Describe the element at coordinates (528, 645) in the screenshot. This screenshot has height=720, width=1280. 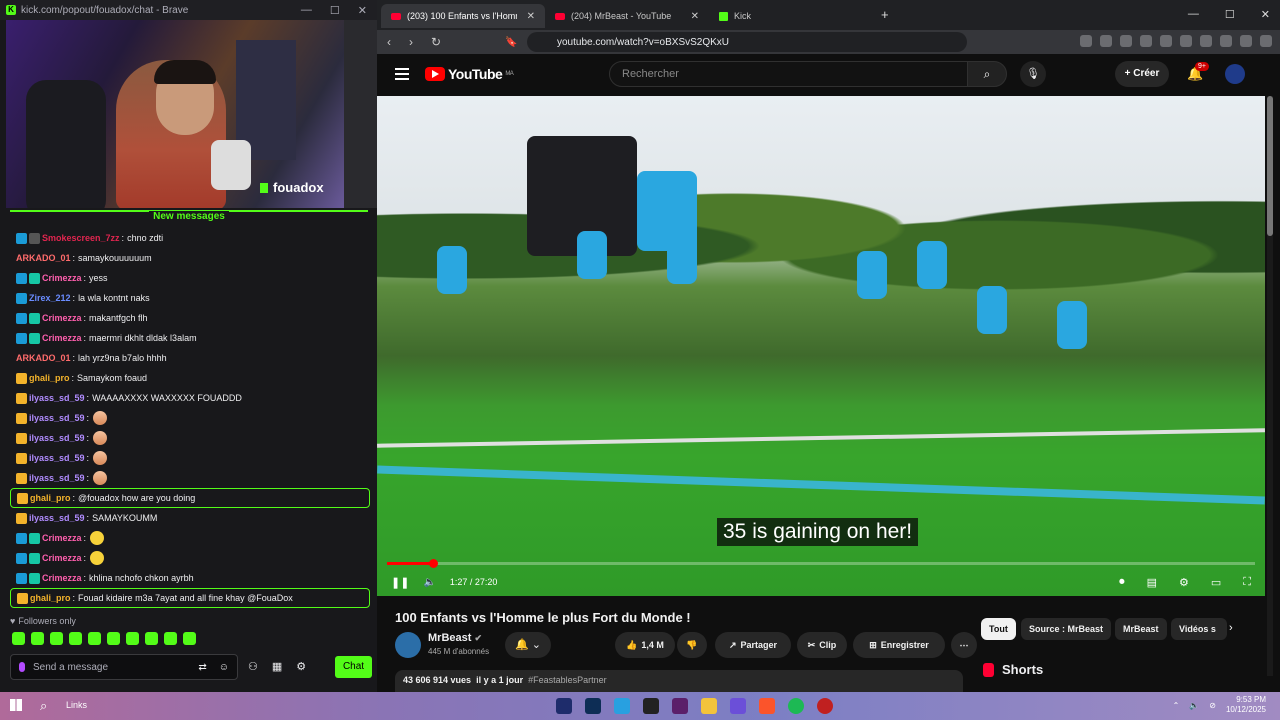
I see `subscription-bell-button: 🔔 ⌄` at that location.